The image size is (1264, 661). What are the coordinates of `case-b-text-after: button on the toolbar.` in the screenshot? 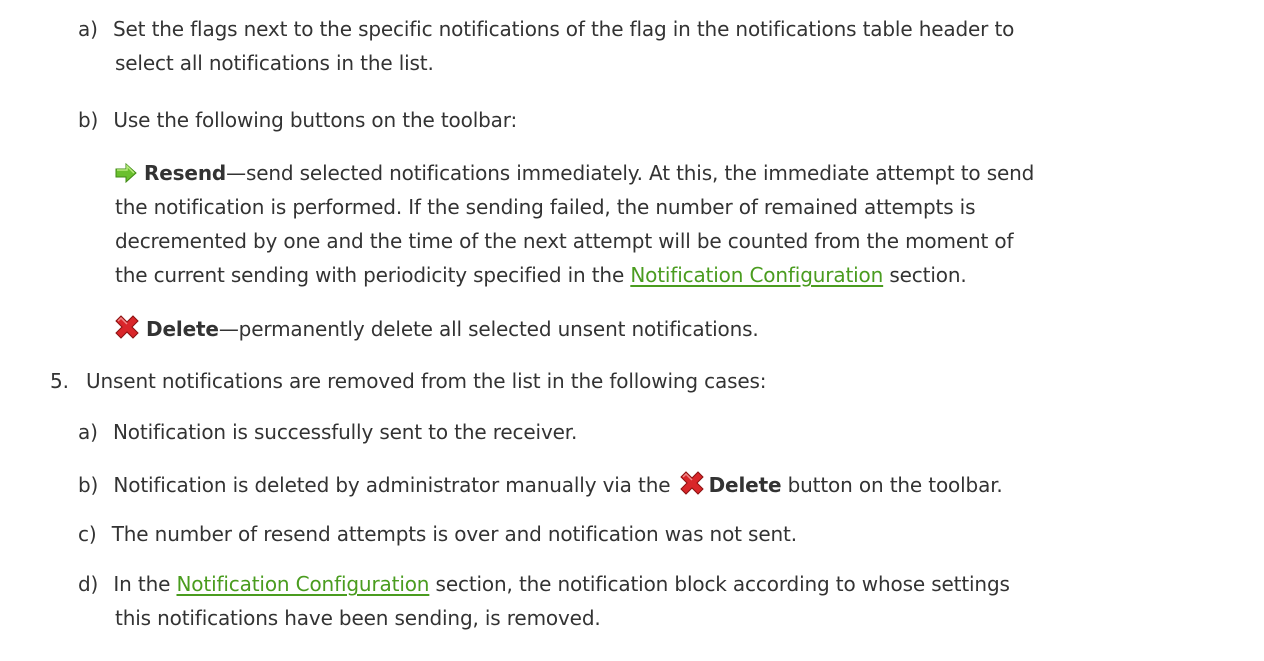 It's located at (892, 485).